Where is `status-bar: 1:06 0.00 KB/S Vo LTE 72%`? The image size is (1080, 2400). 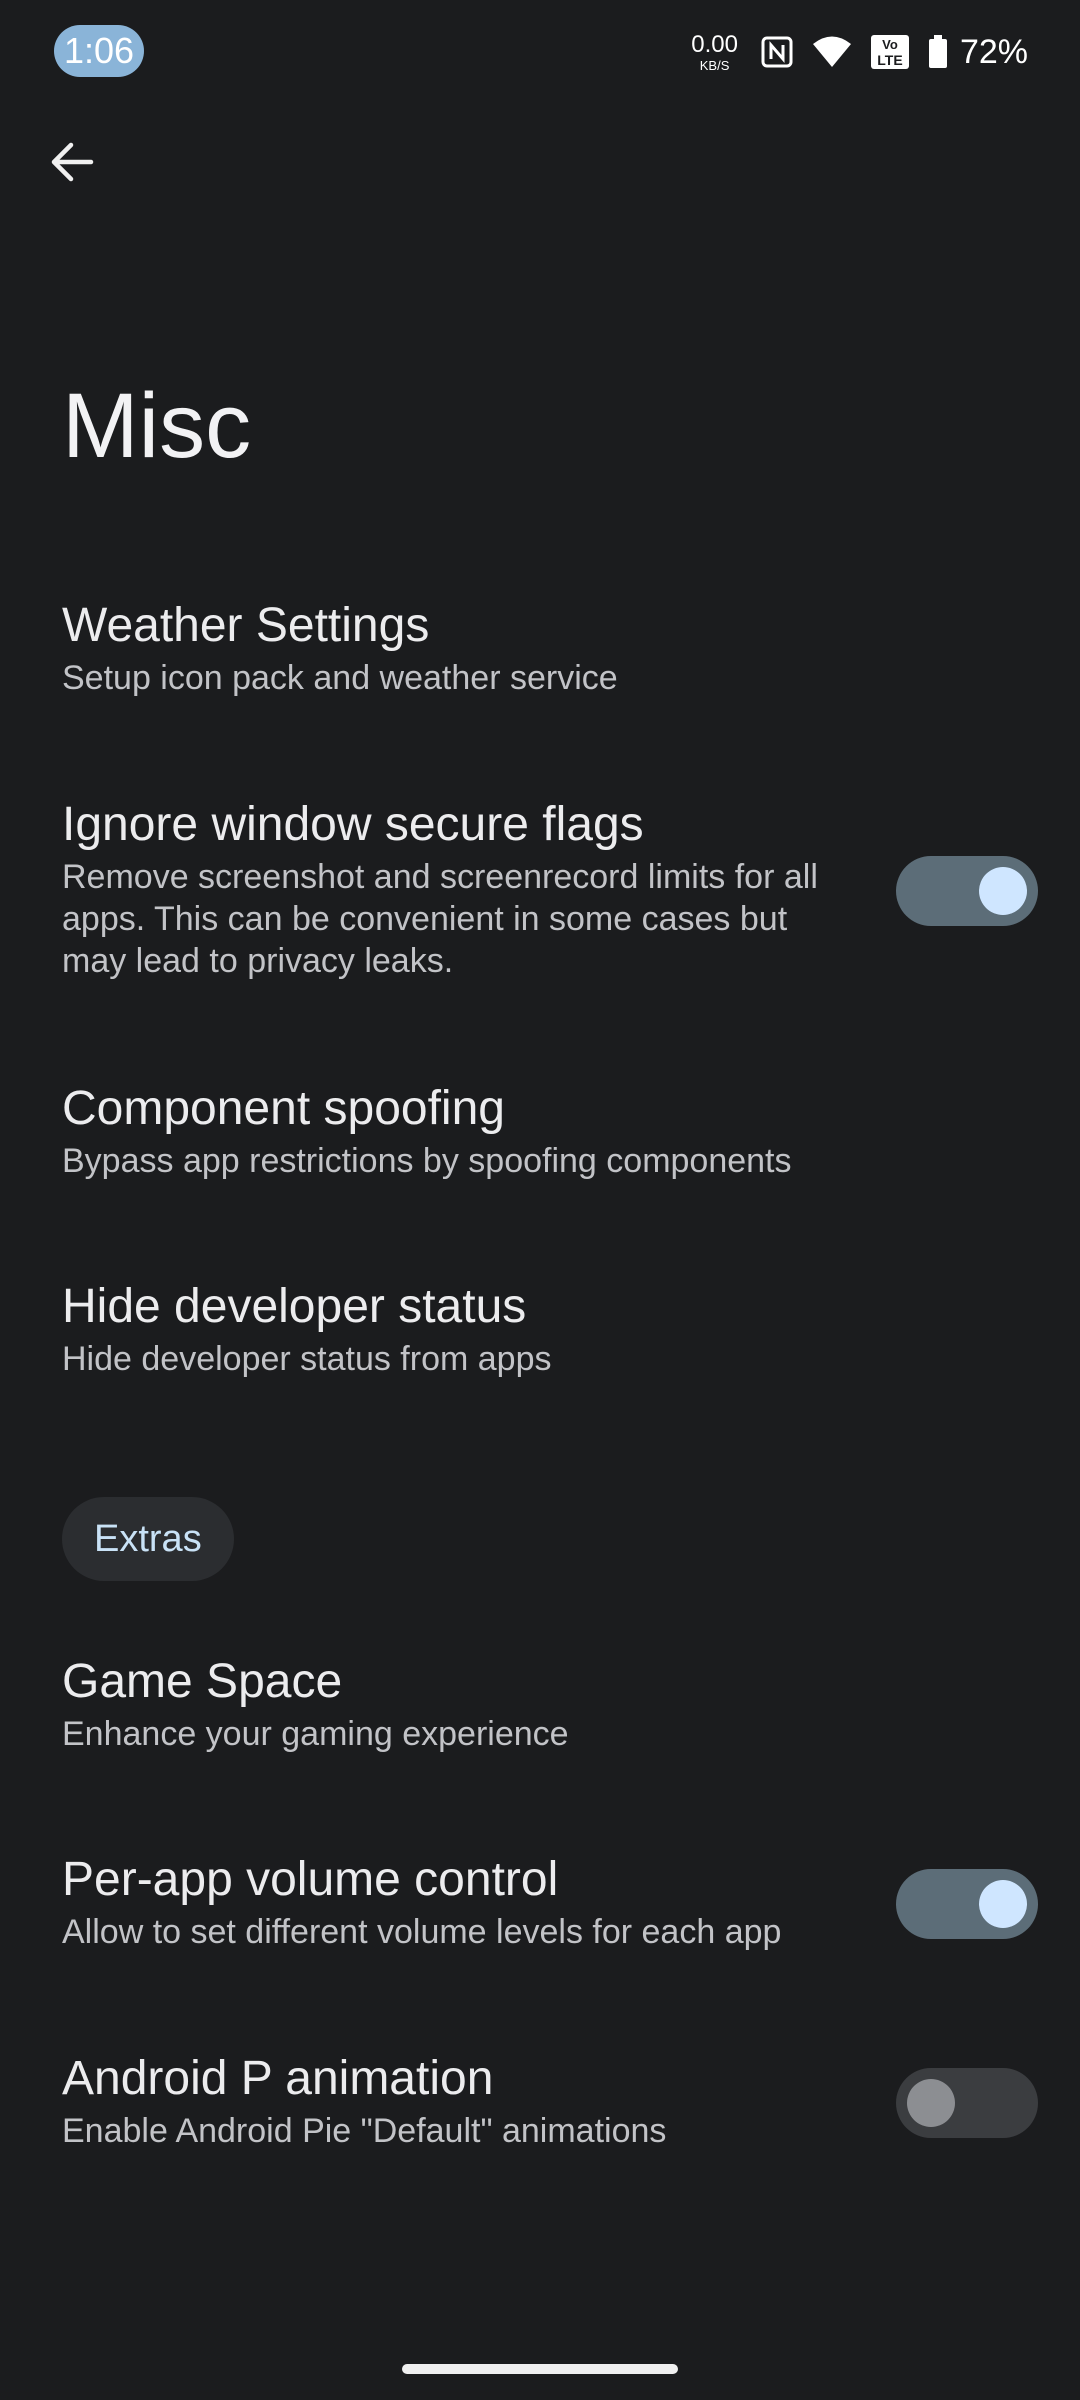 status-bar: 1:06 0.00 KB/S Vo LTE 72% is located at coordinates (540, 52).